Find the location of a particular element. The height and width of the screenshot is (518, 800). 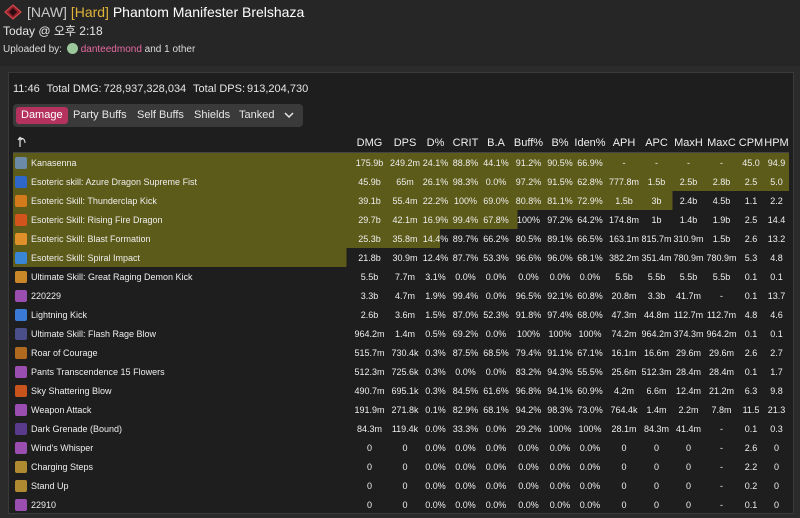

column-header-iden-: Iden% is located at coordinates (590, 143).